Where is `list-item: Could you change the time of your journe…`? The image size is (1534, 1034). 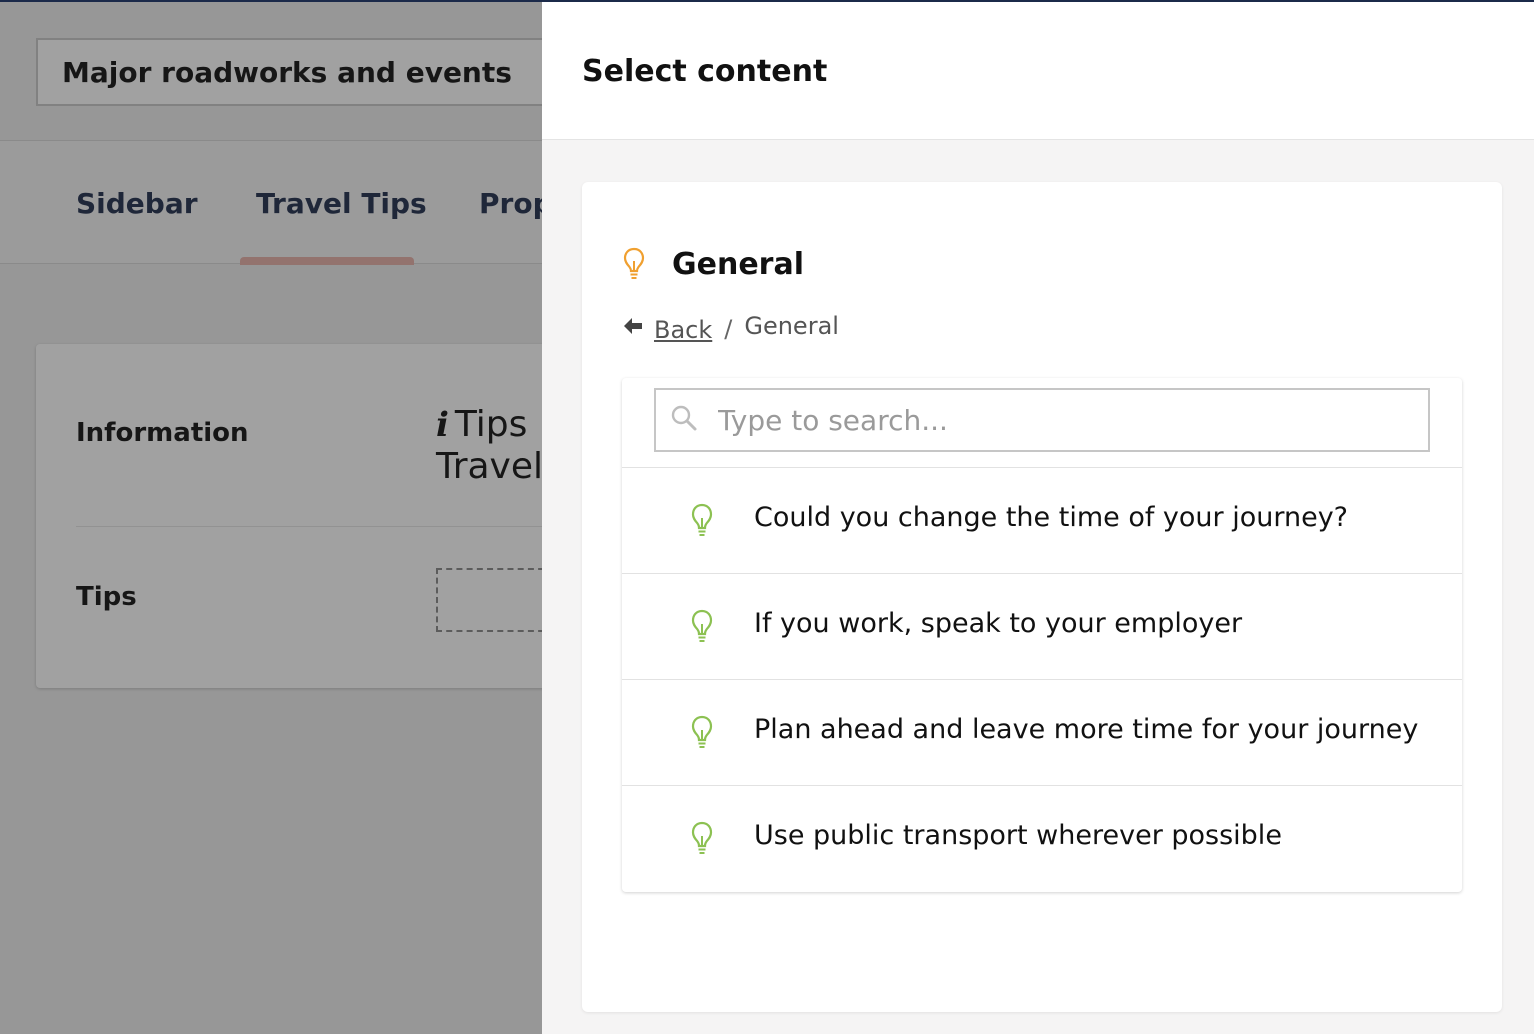
list-item: Could you change the time of your journe… is located at coordinates (1042, 521).